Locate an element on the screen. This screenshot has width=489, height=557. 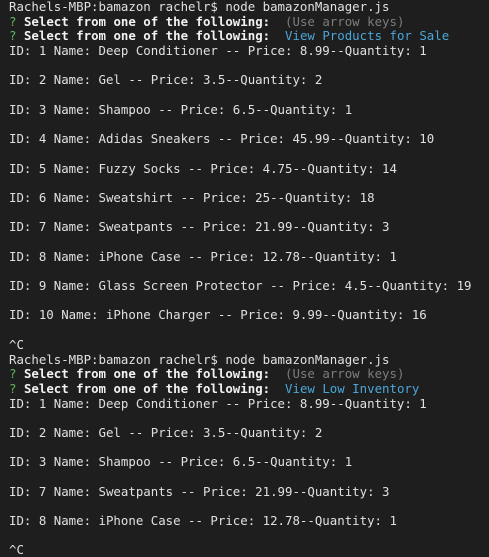
prompt-answer: View Low Inventory is located at coordinates (352, 388).